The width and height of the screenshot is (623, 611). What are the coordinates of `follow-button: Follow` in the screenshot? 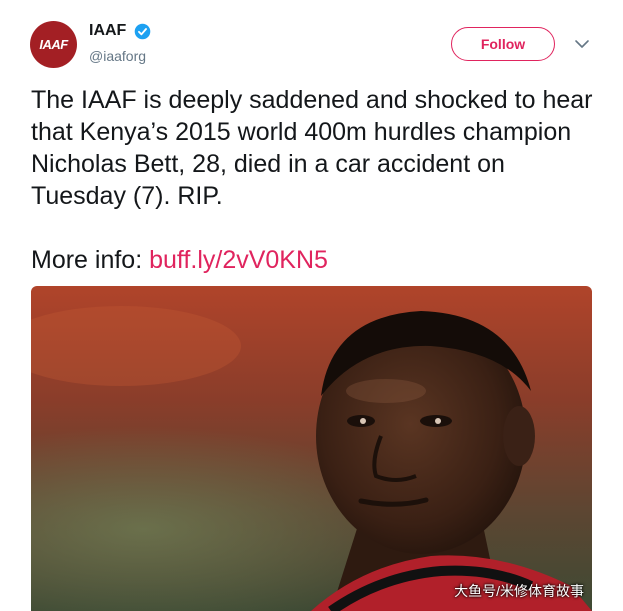 It's located at (503, 44).